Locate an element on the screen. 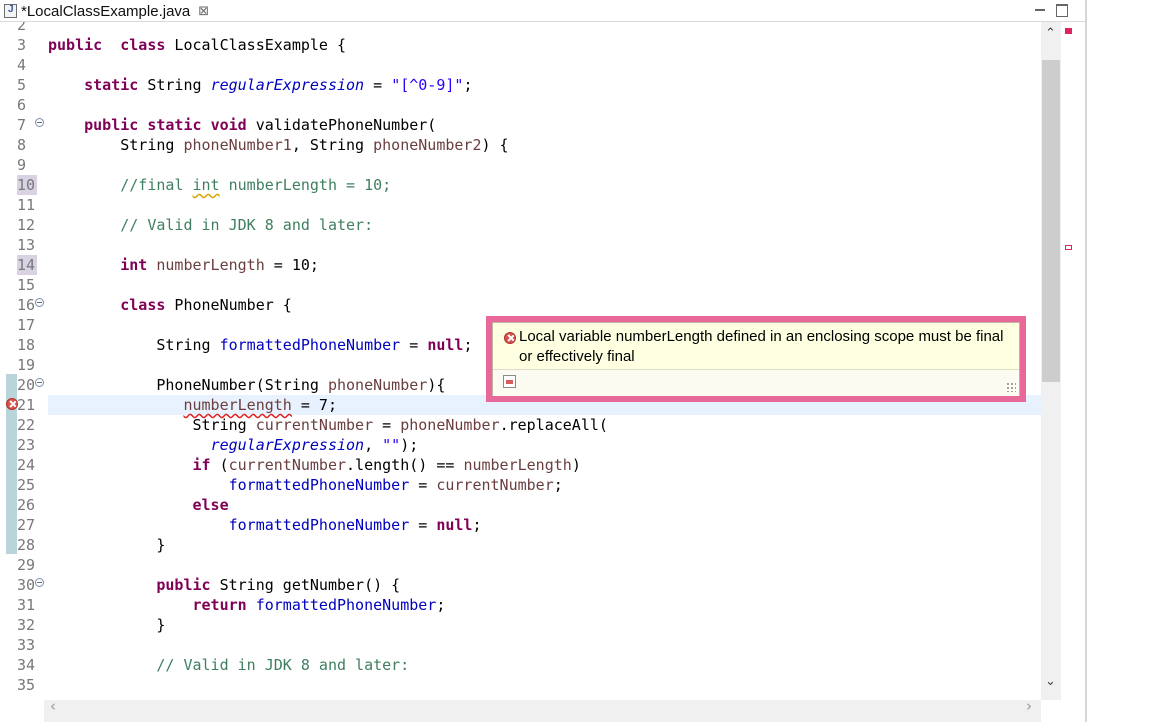 The width and height of the screenshot is (1152, 722). horizontal-scrollbar is located at coordinates (542, 711).